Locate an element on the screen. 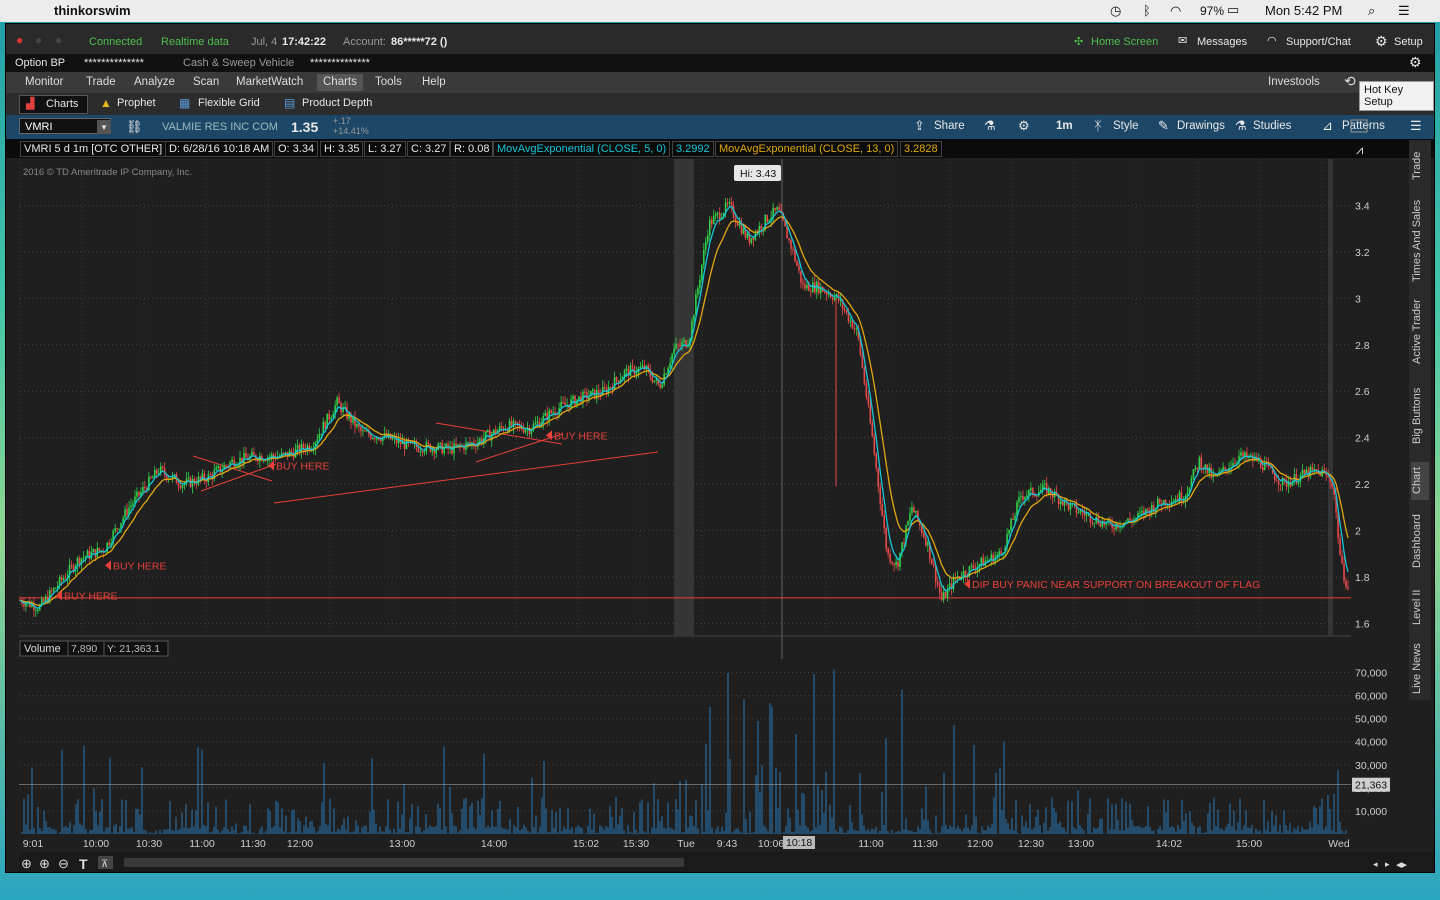 Image resolution: width=1440 pixels, height=900 pixels. copyright-text: 2016 © TD Ameritrade IP Company, Inc. is located at coordinates (107, 172).